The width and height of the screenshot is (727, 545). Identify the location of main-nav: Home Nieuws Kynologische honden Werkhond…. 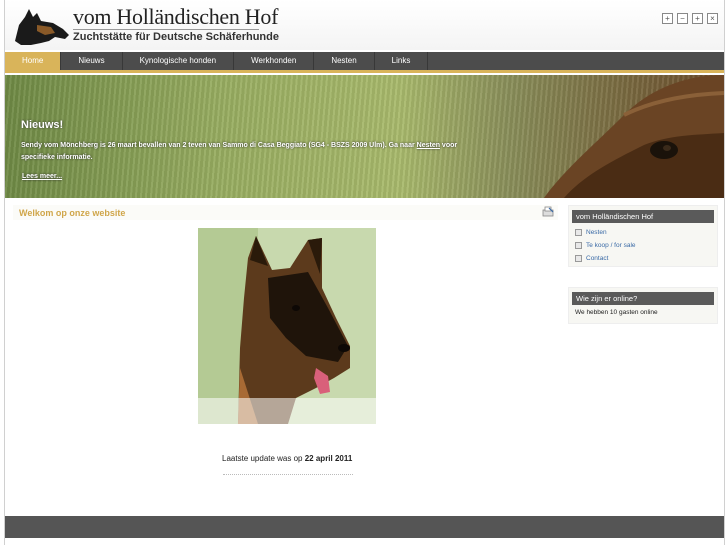
(364, 62).